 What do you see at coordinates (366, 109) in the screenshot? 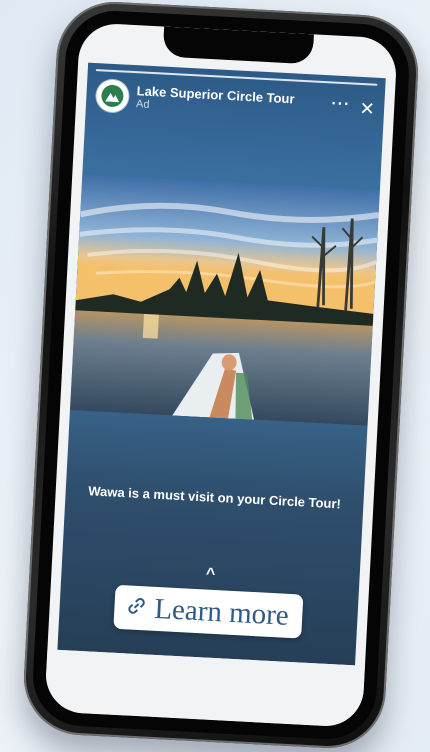
I see `close-icon: ×` at bounding box center [366, 109].